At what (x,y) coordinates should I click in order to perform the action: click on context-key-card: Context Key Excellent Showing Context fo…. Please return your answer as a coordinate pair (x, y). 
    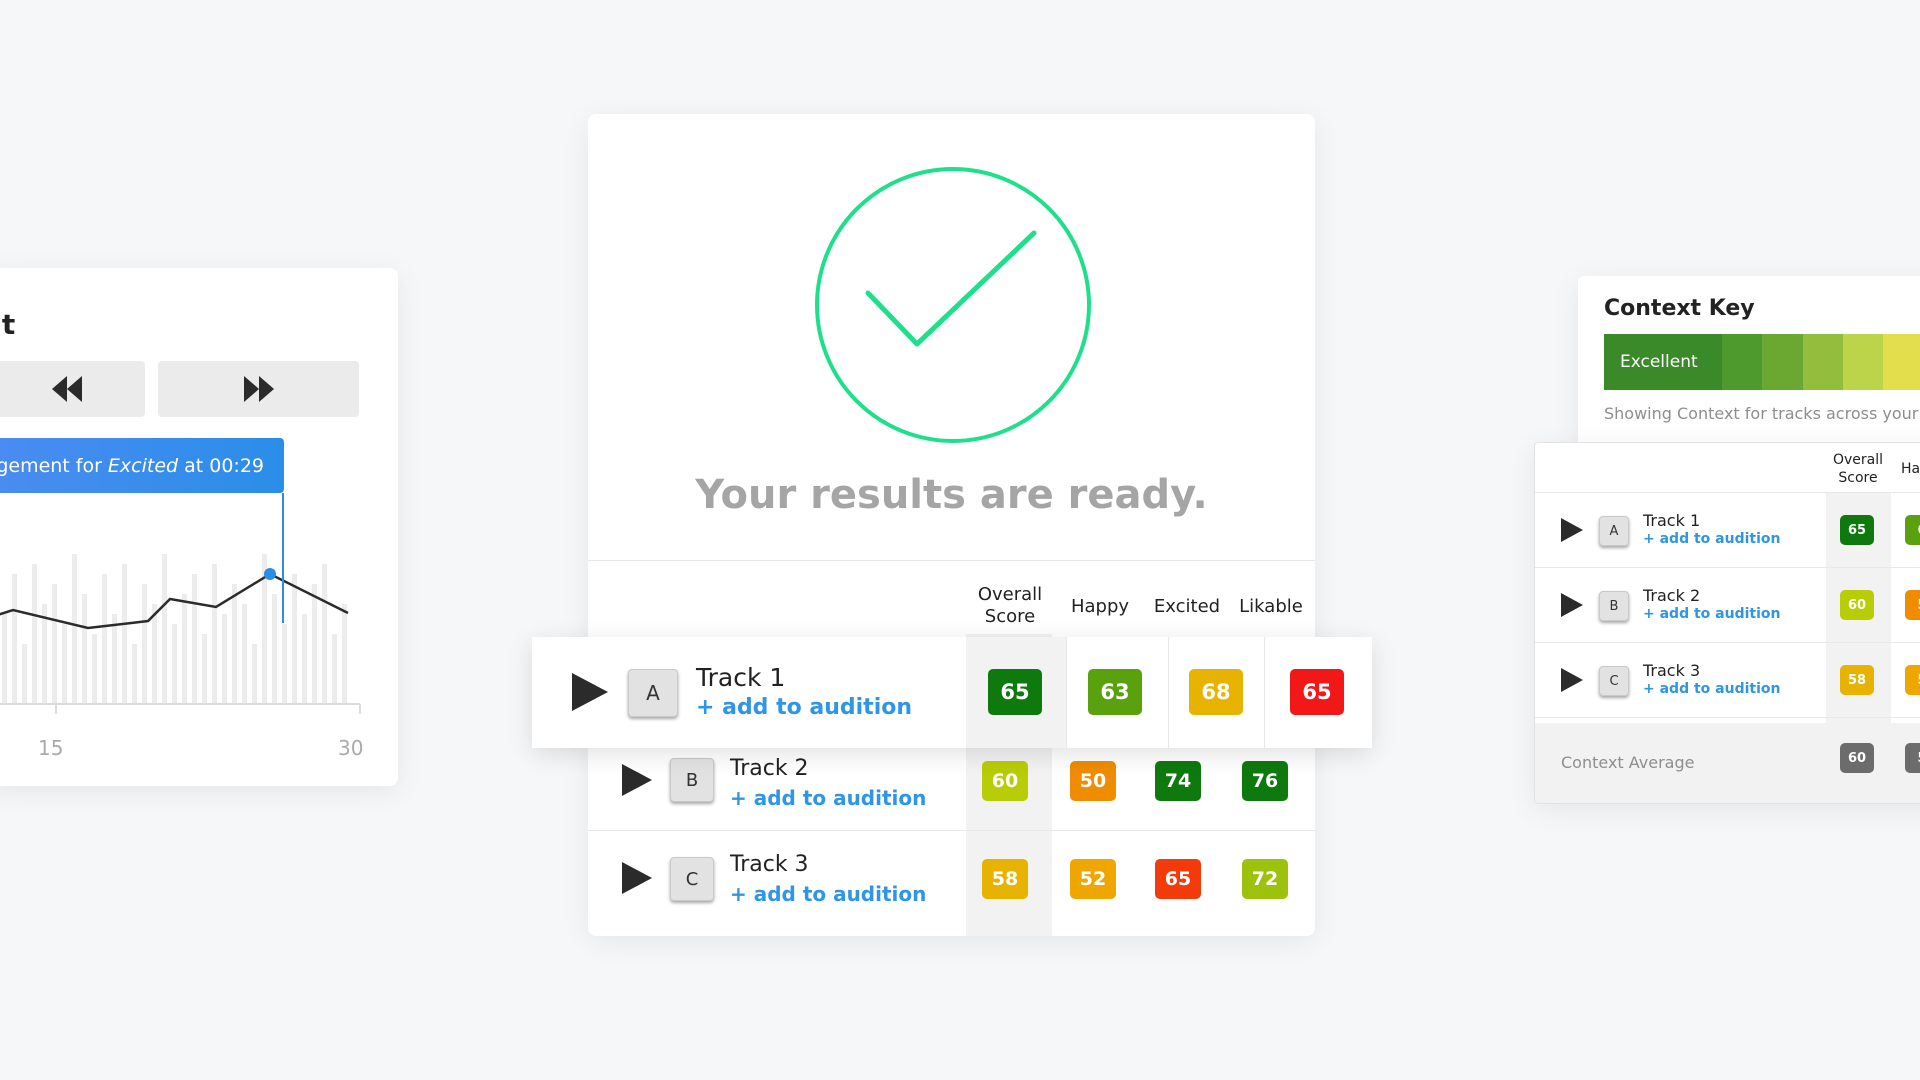
    Looking at the image, I should click on (1749, 366).